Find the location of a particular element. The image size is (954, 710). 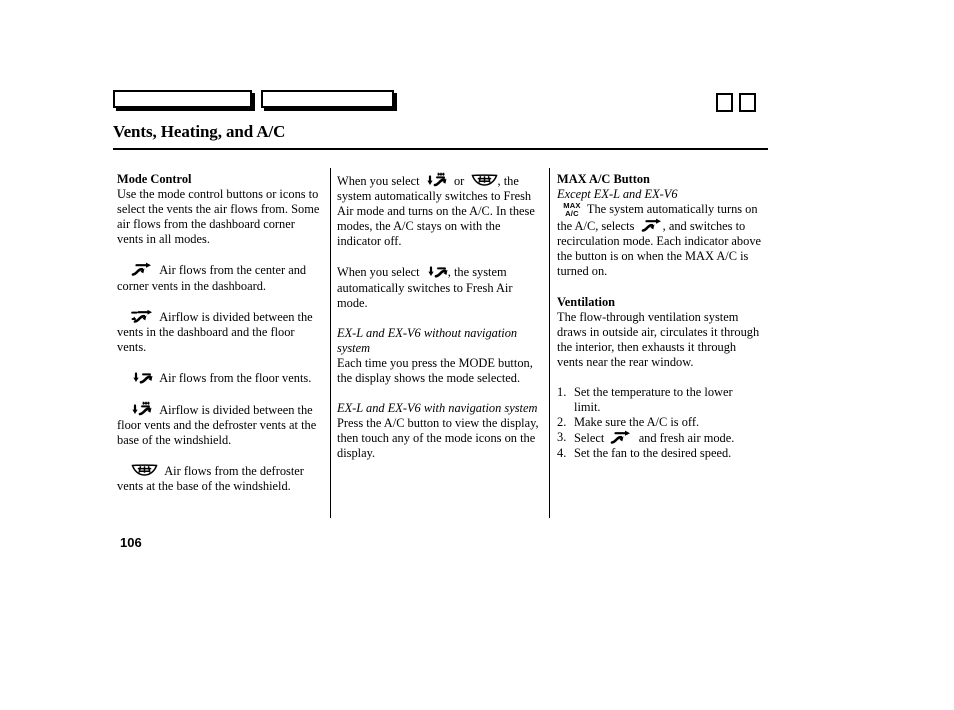

mode-control-heading: Mode Control is located at coordinates (154, 179).